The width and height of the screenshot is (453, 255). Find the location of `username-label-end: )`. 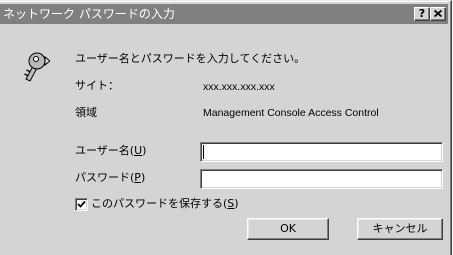

username-label-end: ) is located at coordinates (144, 150).